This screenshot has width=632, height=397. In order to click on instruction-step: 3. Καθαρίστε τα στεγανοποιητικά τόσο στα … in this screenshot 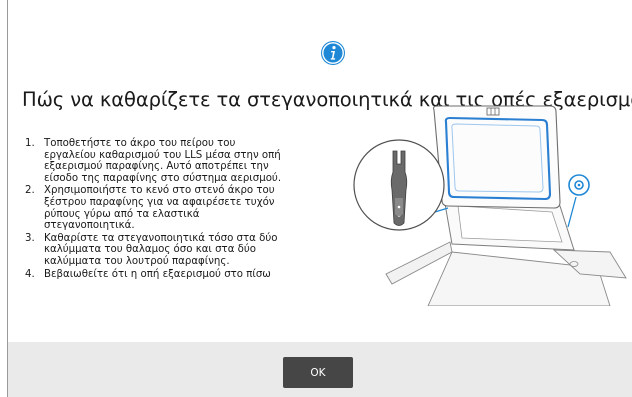, I will do `click(188, 250)`.